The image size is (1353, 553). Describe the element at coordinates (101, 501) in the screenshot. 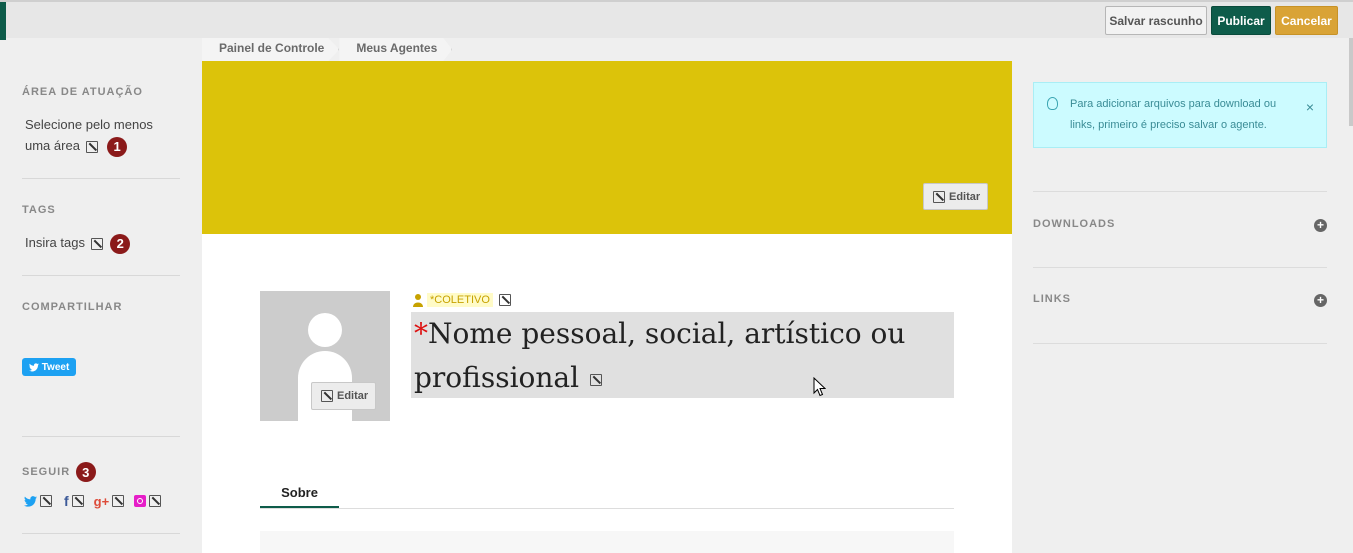

I see `googleplus-icon: g+` at that location.